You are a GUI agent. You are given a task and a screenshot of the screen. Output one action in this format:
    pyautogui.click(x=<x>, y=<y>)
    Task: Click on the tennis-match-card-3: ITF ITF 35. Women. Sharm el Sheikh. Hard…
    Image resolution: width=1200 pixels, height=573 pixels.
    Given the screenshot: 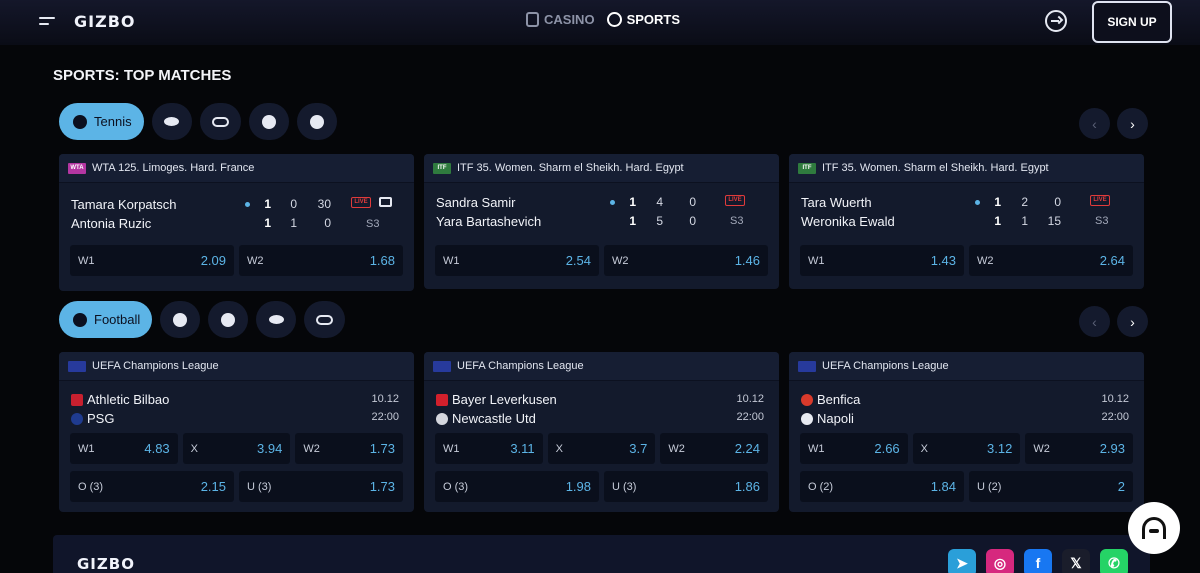 What is the action you would take?
    pyautogui.click(x=966, y=221)
    